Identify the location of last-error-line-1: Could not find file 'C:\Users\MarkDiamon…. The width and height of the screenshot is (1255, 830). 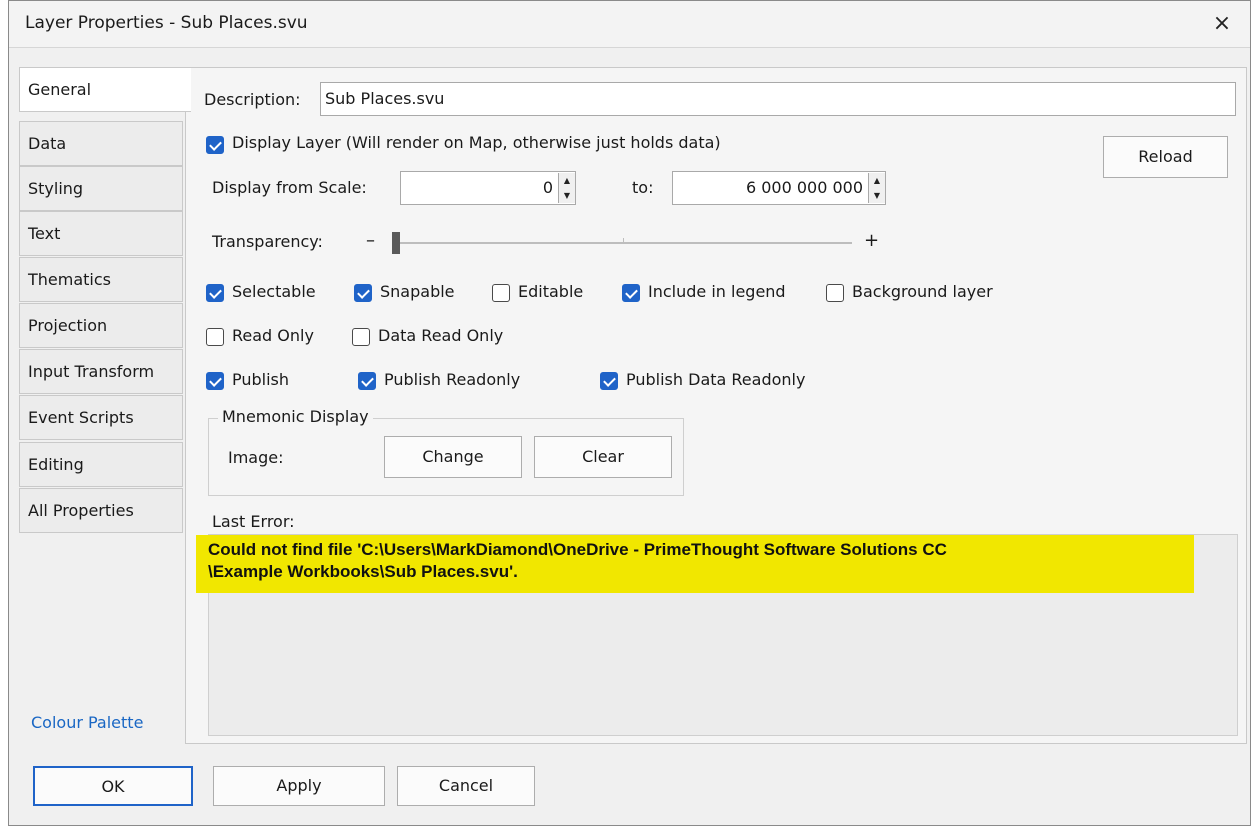
(577, 549).